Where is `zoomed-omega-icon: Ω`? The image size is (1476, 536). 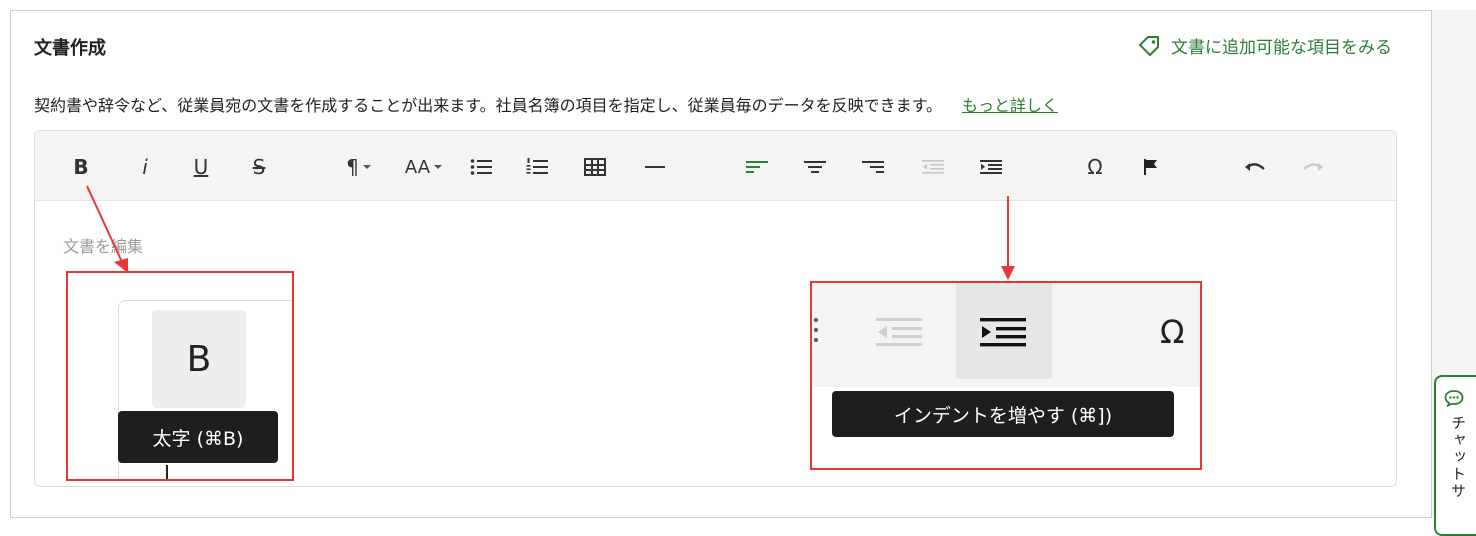 zoomed-omega-icon: Ω is located at coordinates (1172, 332).